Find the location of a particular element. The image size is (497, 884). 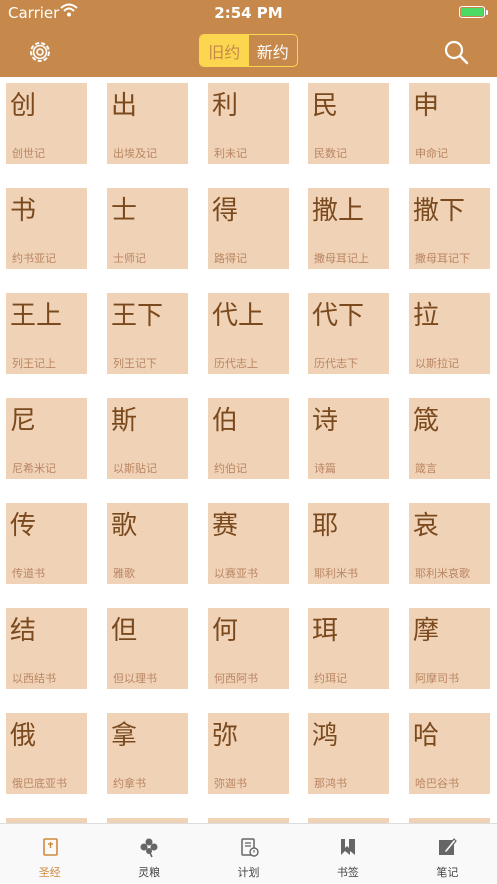

settings-button is located at coordinates (40, 52).